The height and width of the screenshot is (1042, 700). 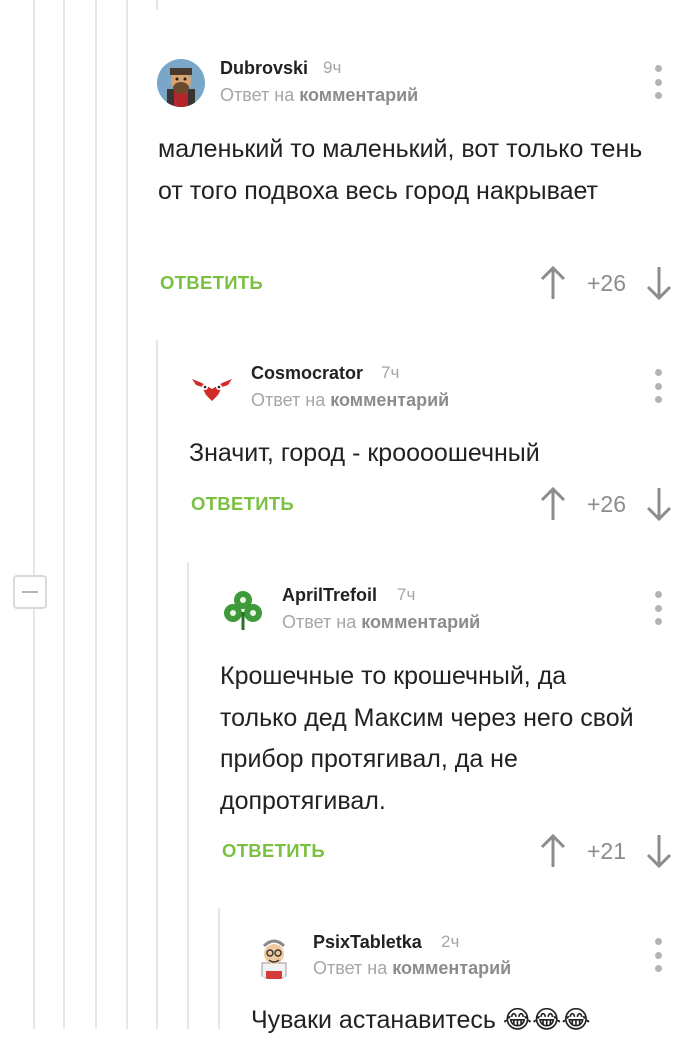 What do you see at coordinates (307, 373) in the screenshot?
I see `username: Cosmocrator` at bounding box center [307, 373].